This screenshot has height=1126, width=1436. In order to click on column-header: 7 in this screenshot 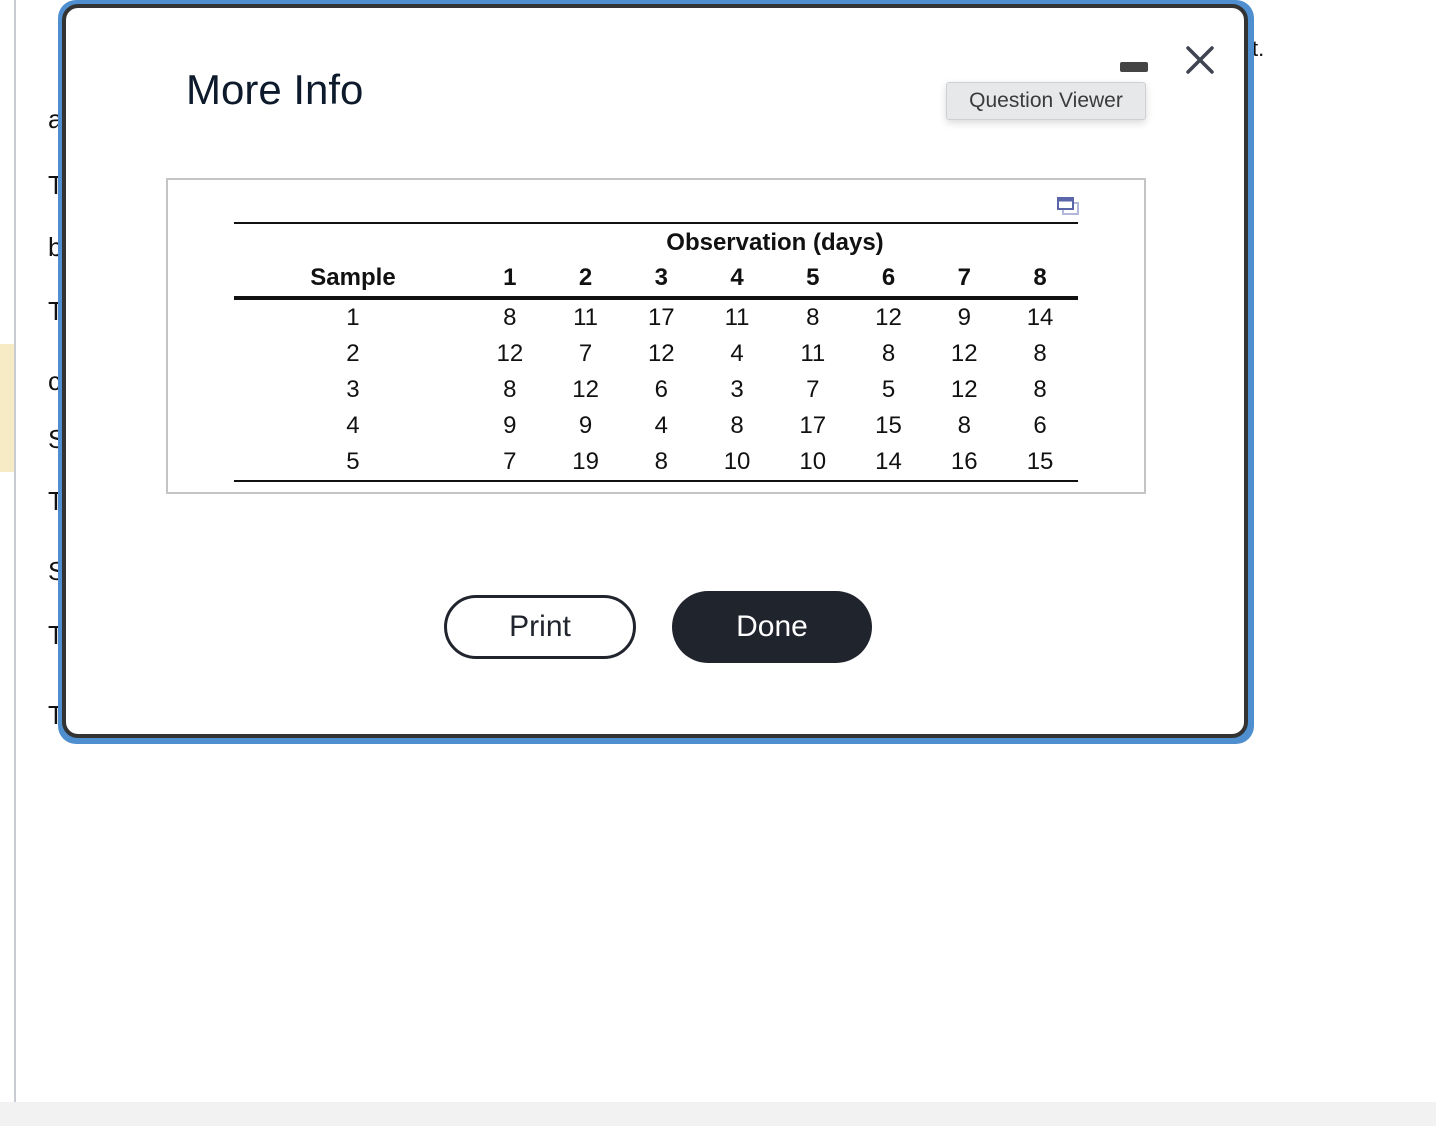, I will do `click(964, 280)`.